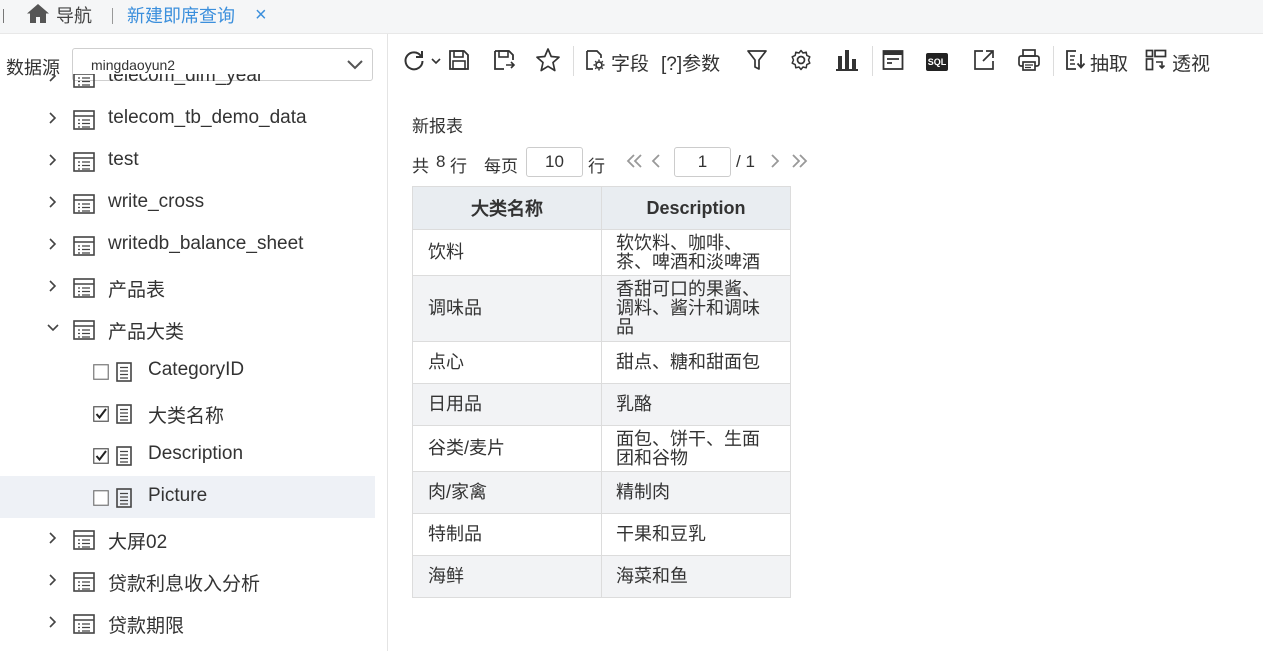 Image resolution: width=1263 pixels, height=651 pixels. I want to click on tree-item-label: Description, so click(196, 453).